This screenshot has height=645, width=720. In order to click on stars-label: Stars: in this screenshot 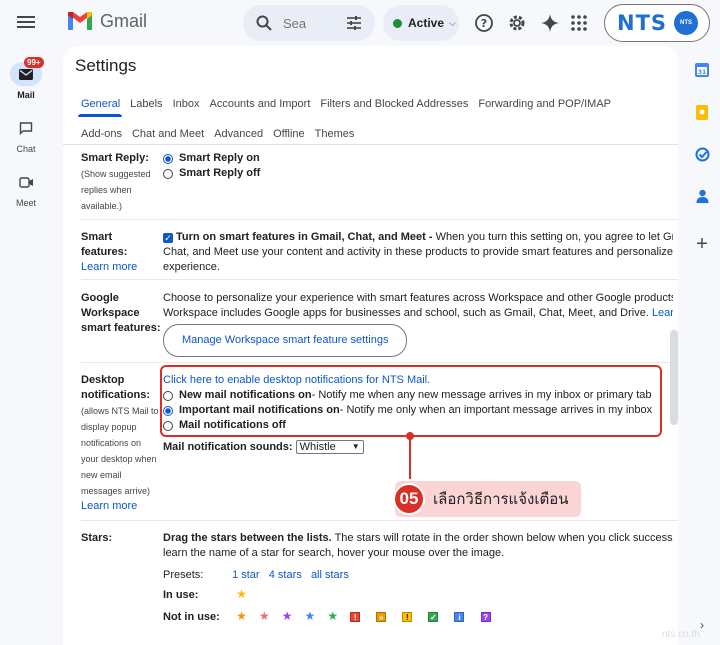, I will do `click(97, 538)`.